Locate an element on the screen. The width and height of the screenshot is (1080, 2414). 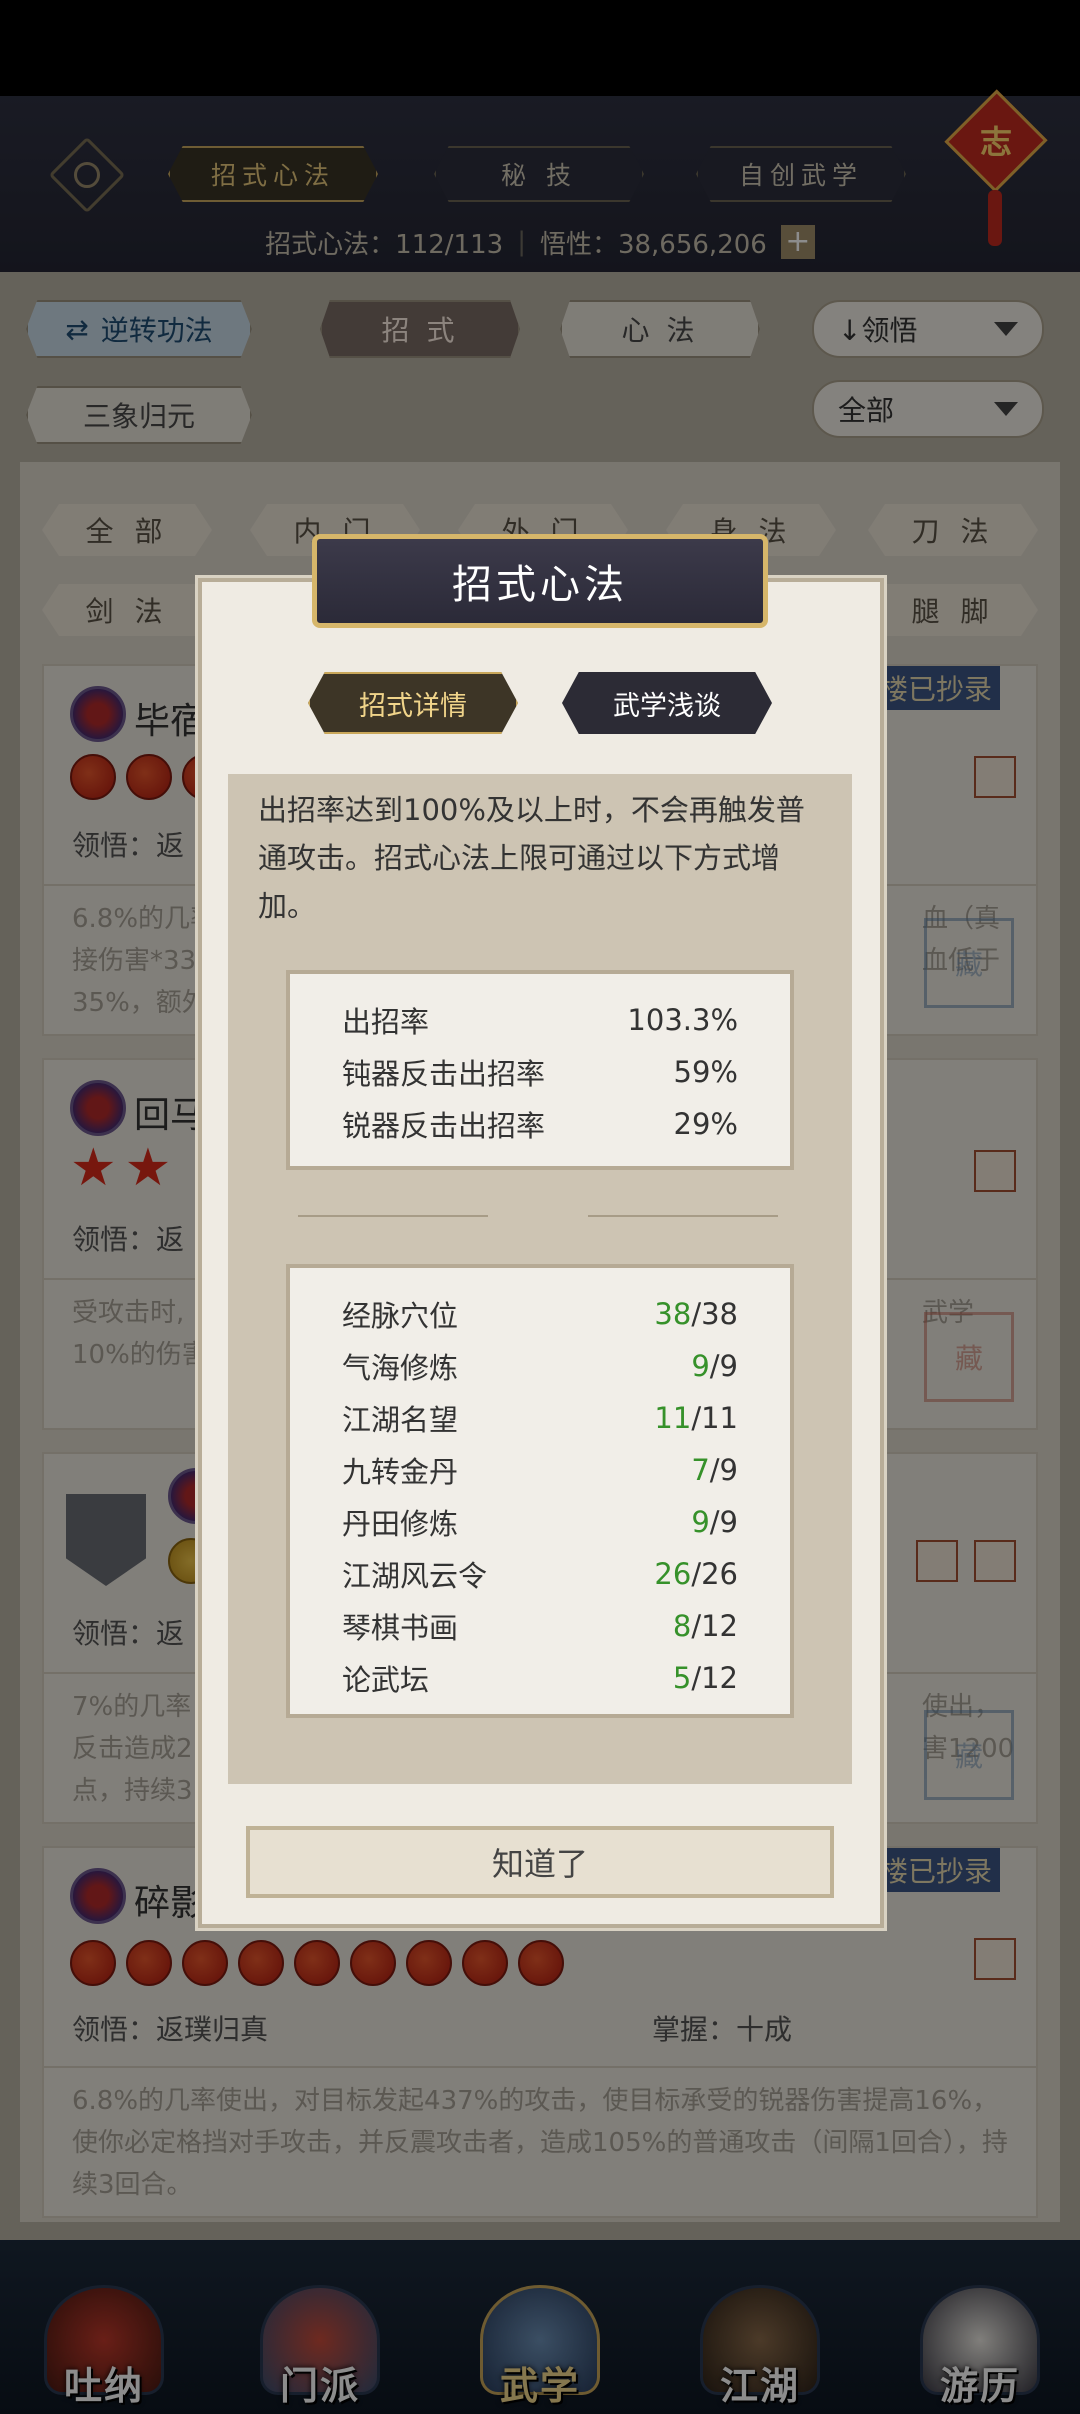
source-row: 江湖风云令 26/26 is located at coordinates (540, 1574).